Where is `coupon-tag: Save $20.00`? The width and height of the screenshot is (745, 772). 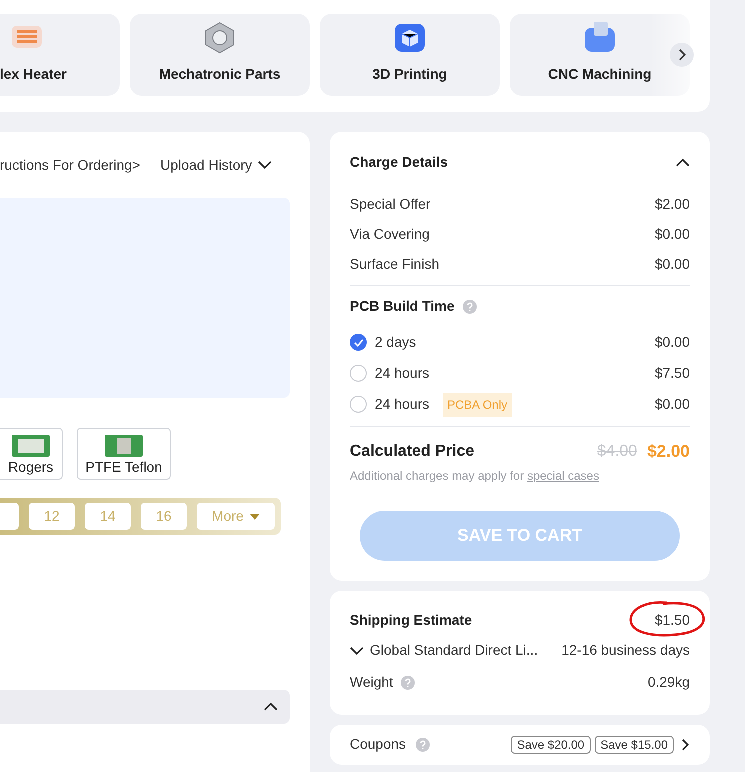
coupon-tag: Save $20.00 is located at coordinates (551, 745).